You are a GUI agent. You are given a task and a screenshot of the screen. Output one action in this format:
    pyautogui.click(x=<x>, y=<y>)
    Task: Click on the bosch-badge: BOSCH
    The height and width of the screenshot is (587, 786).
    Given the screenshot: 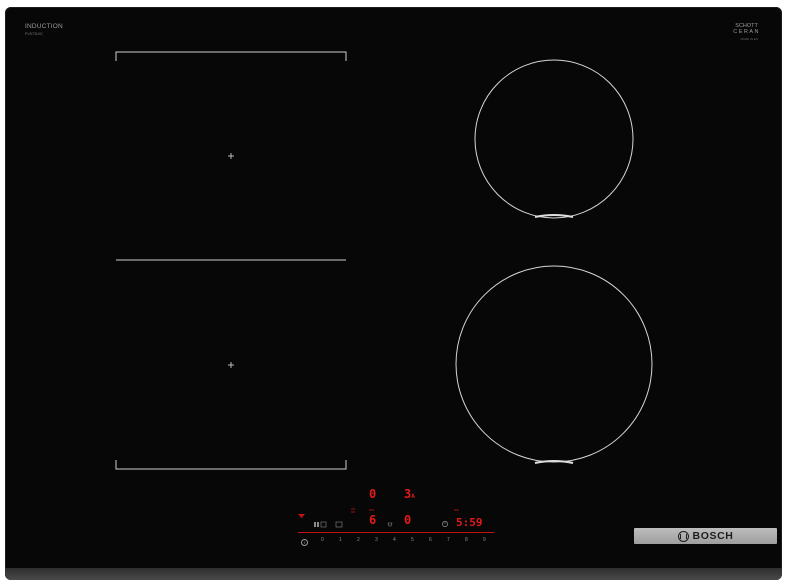 What is the action you would take?
    pyautogui.click(x=705, y=536)
    